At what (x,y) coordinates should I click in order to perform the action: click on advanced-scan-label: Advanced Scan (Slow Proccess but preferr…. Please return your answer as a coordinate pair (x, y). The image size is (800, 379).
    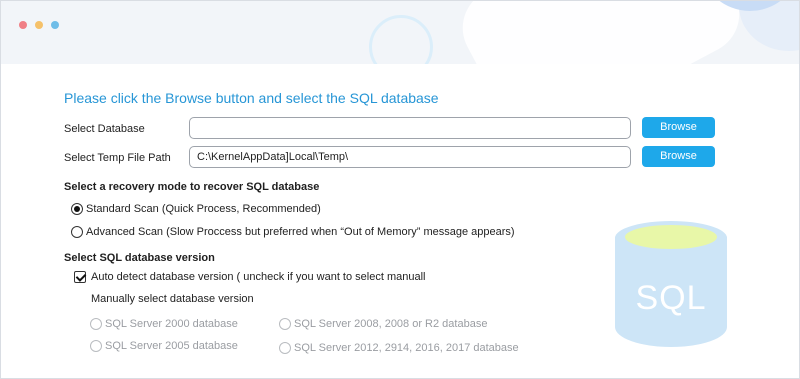
    Looking at the image, I should click on (300, 232).